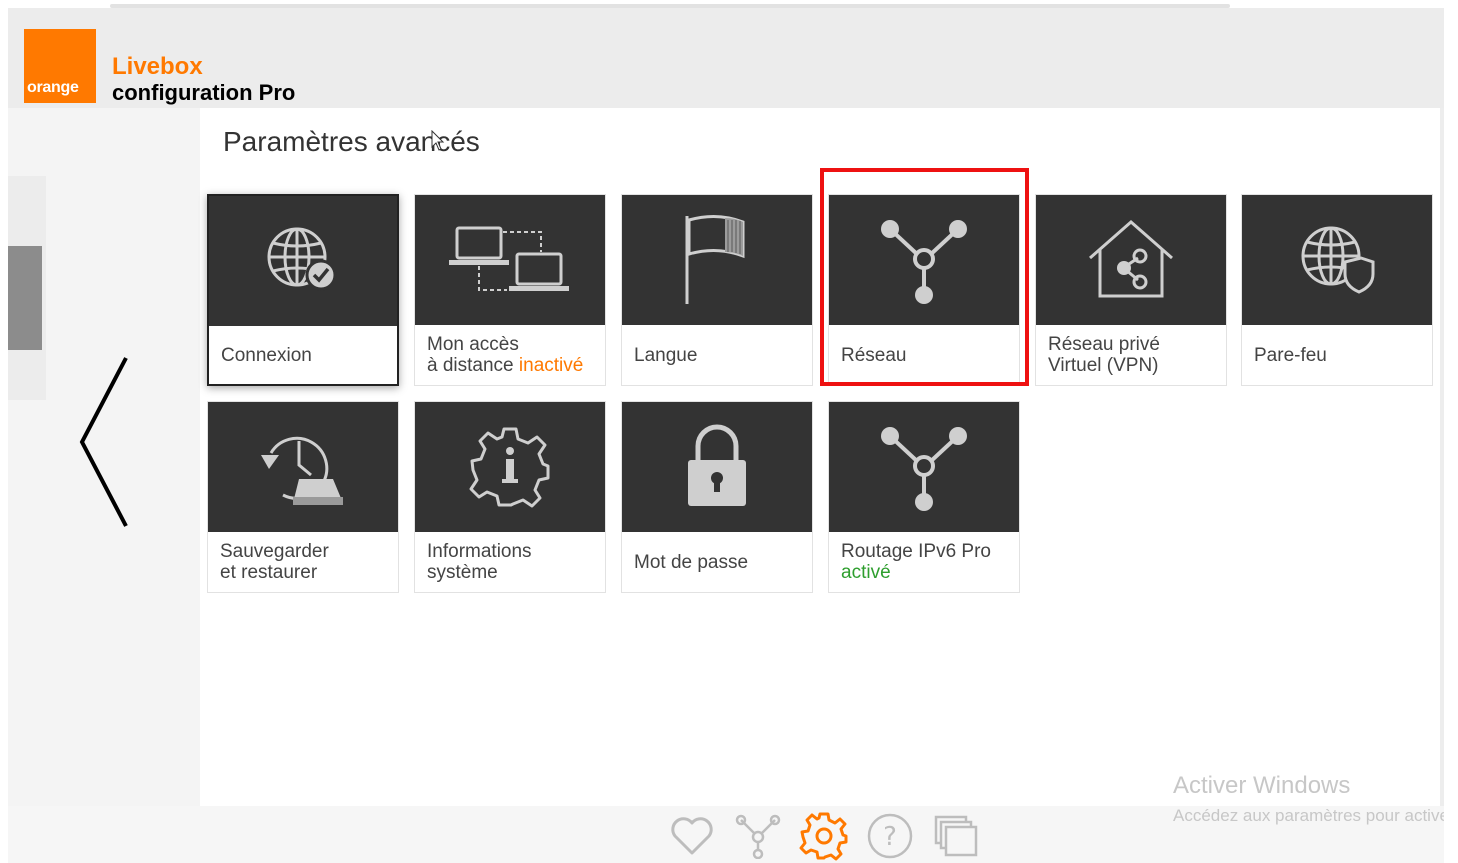  I want to click on vpn-house-icon, so click(1131, 259).